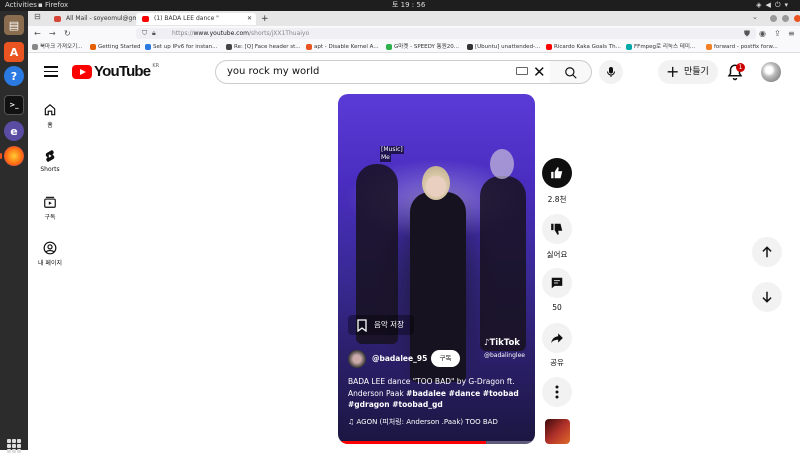 The image size is (800, 453). I want to click on notification-count-badge: 1, so click(740, 67).